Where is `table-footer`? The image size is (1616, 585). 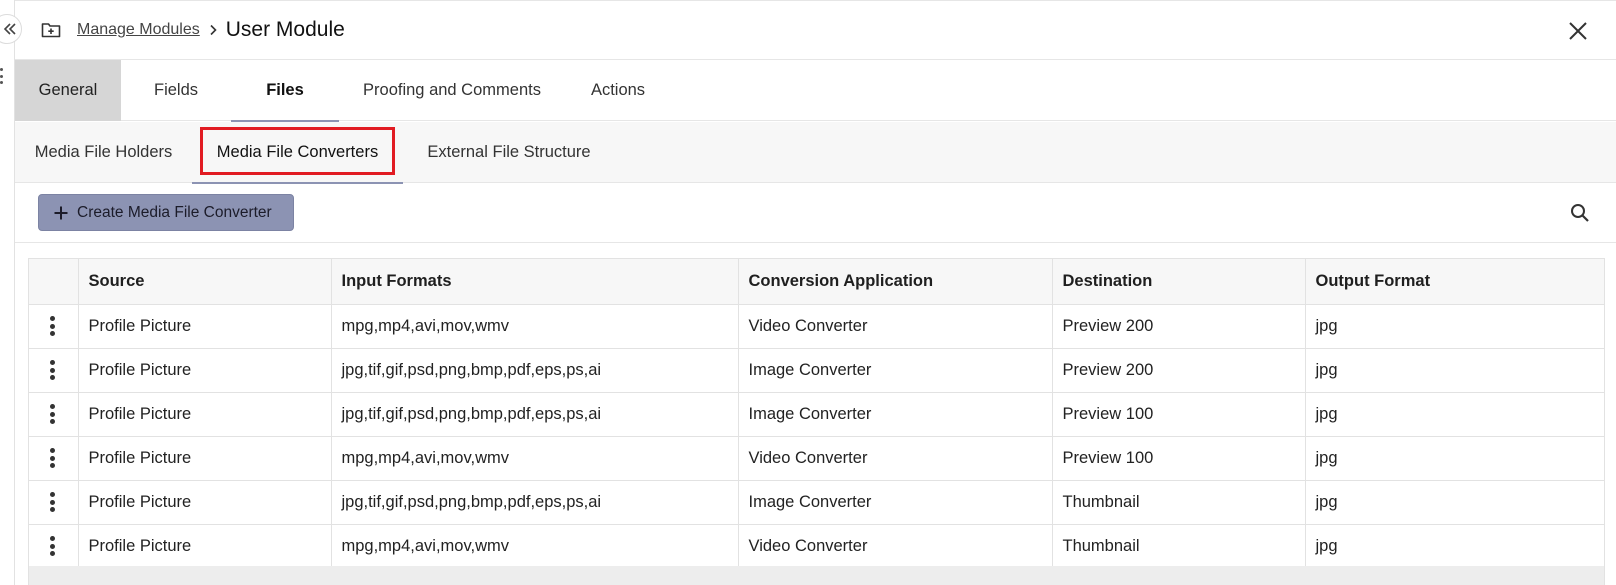 table-footer is located at coordinates (816, 575).